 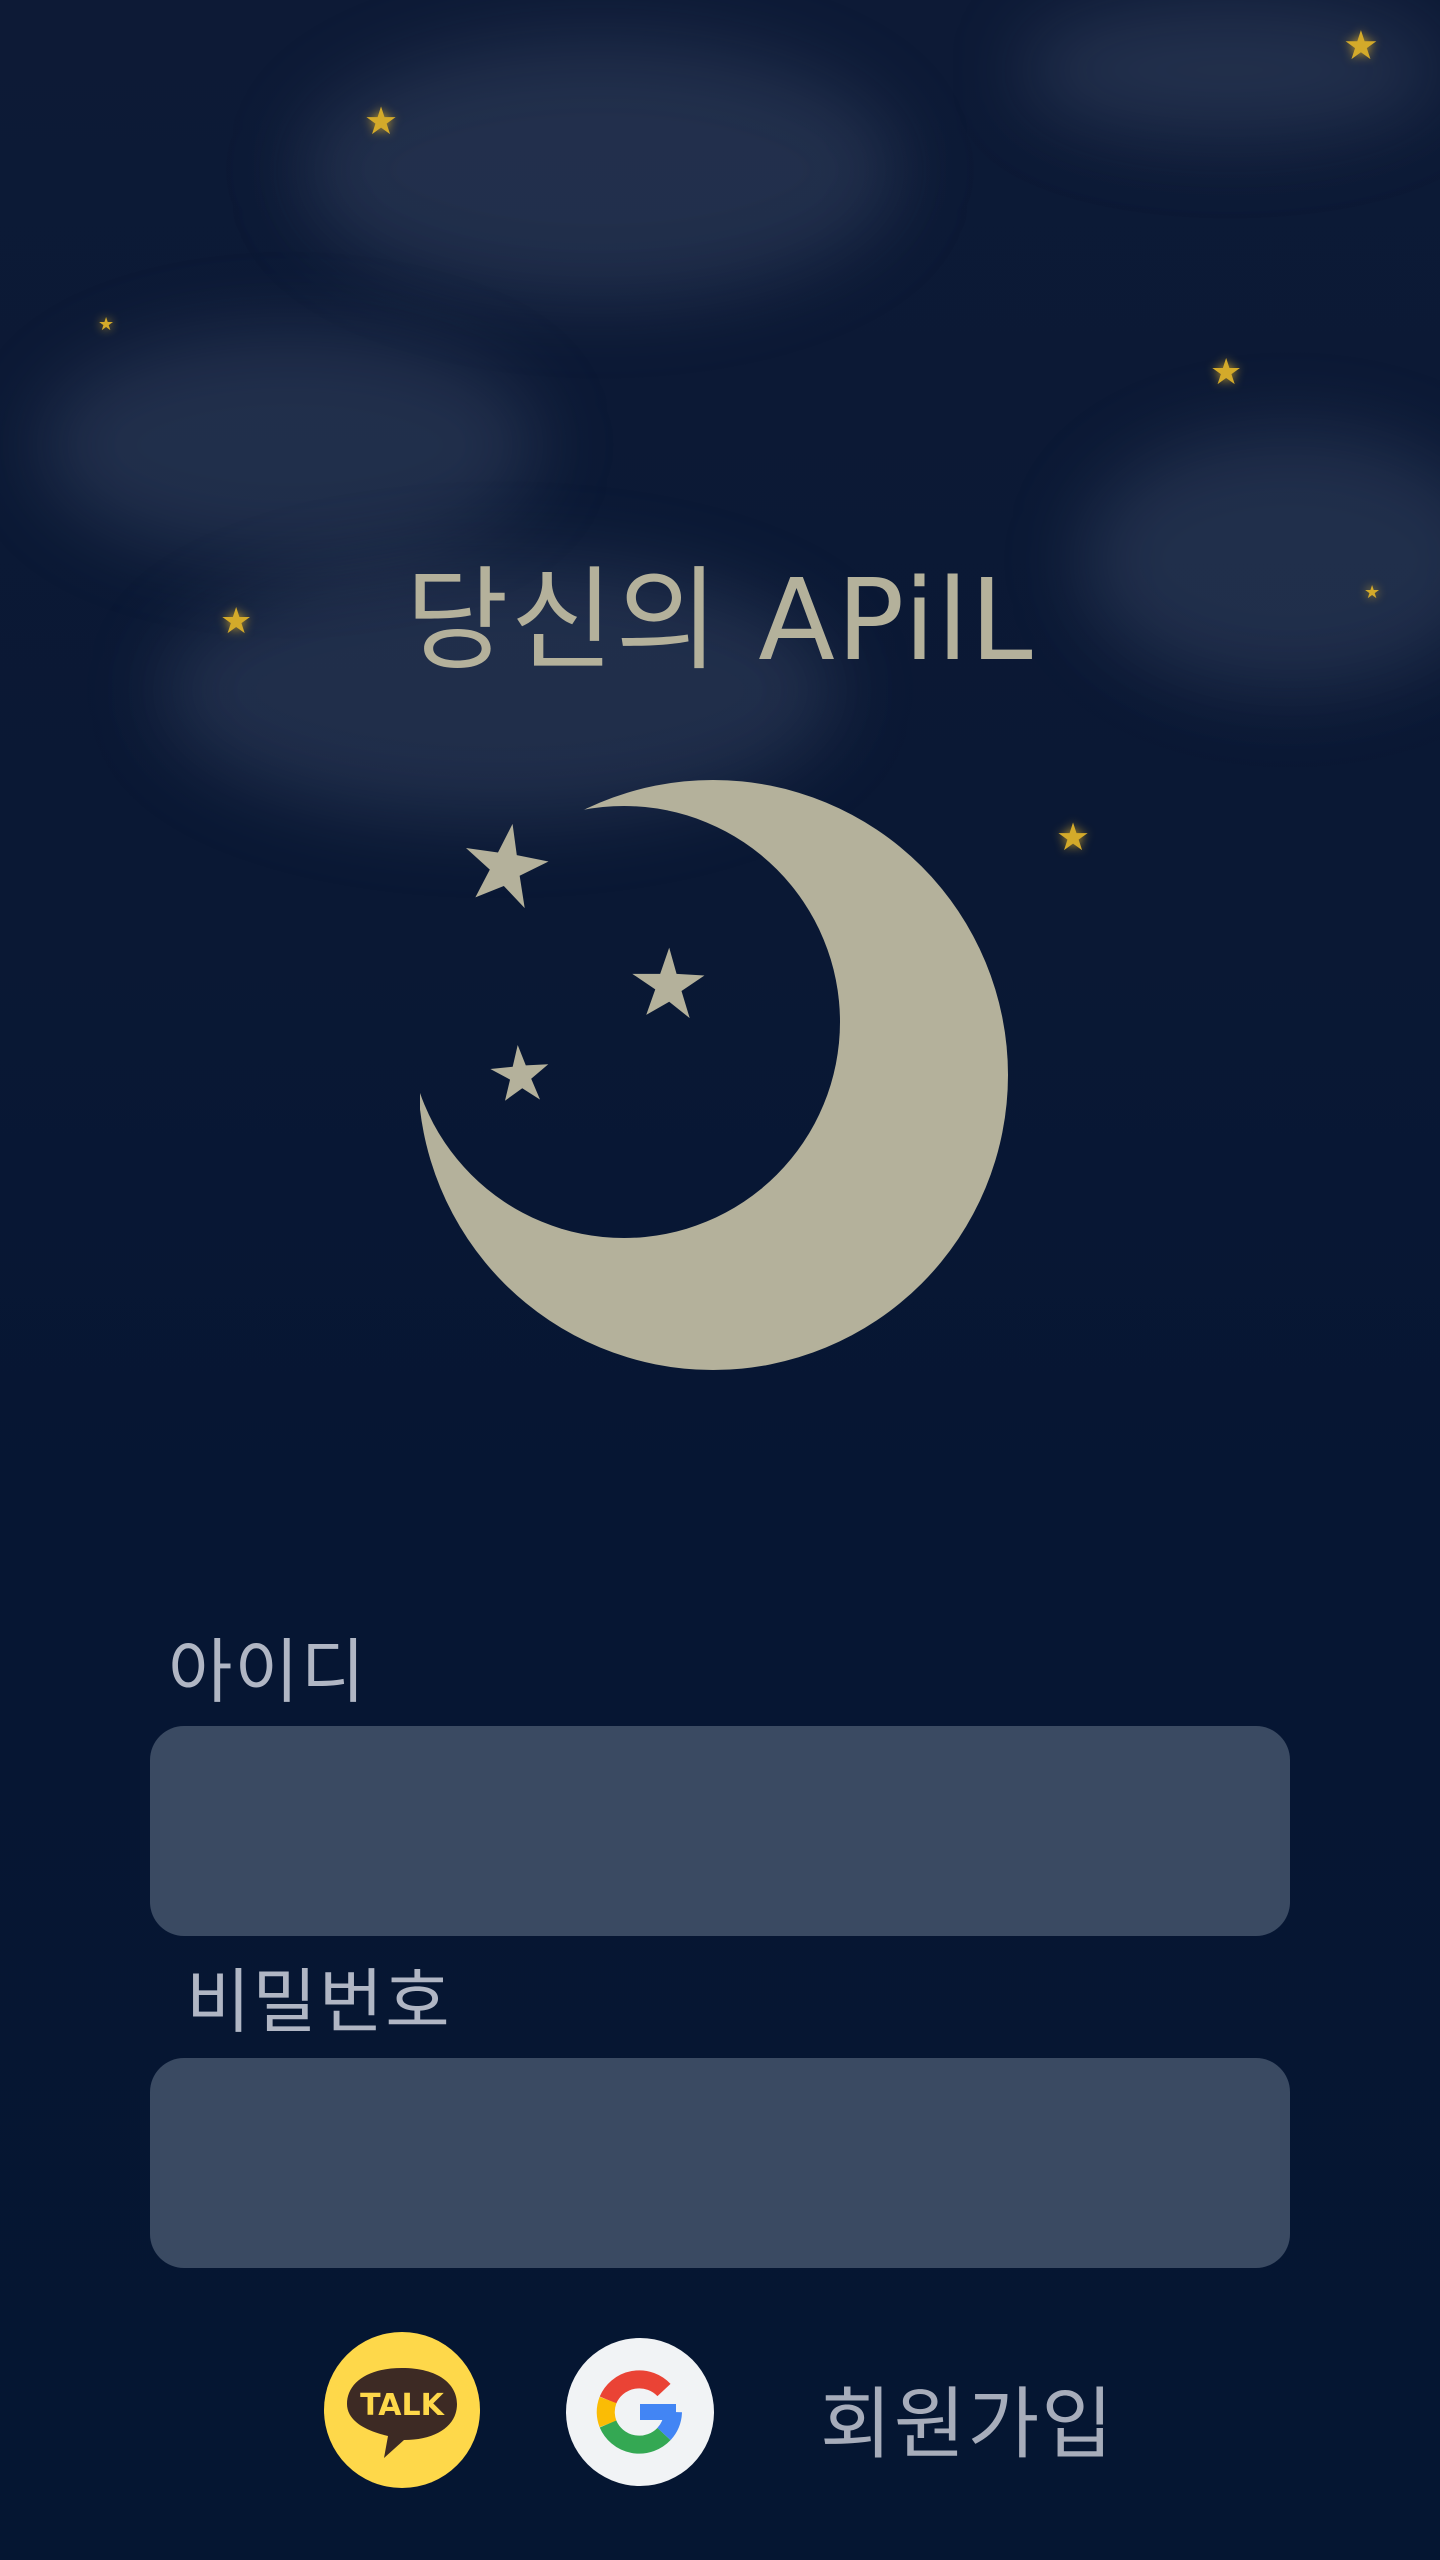 What do you see at coordinates (268, 1672) in the screenshot?
I see `id-label: 아이디` at bounding box center [268, 1672].